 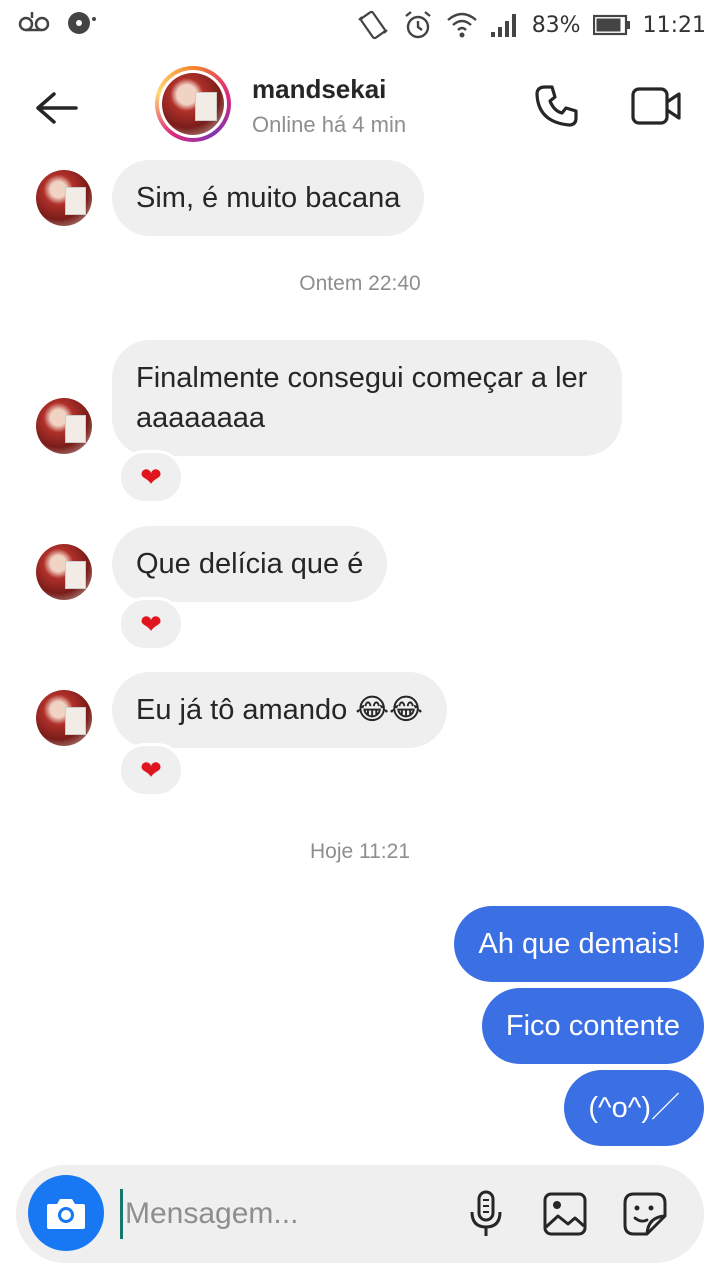 I want to click on timestamp: Hoje 11:21, so click(x=360, y=851).